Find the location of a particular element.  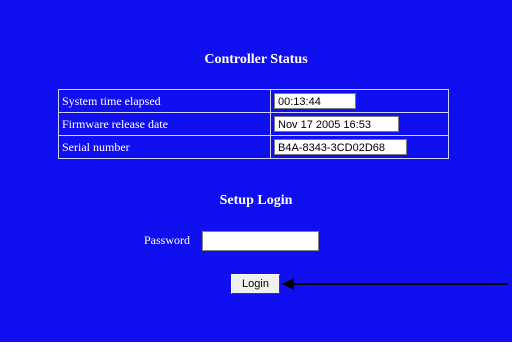

firmware-date-cell: Nov 17 2005 16:53 is located at coordinates (359, 124).